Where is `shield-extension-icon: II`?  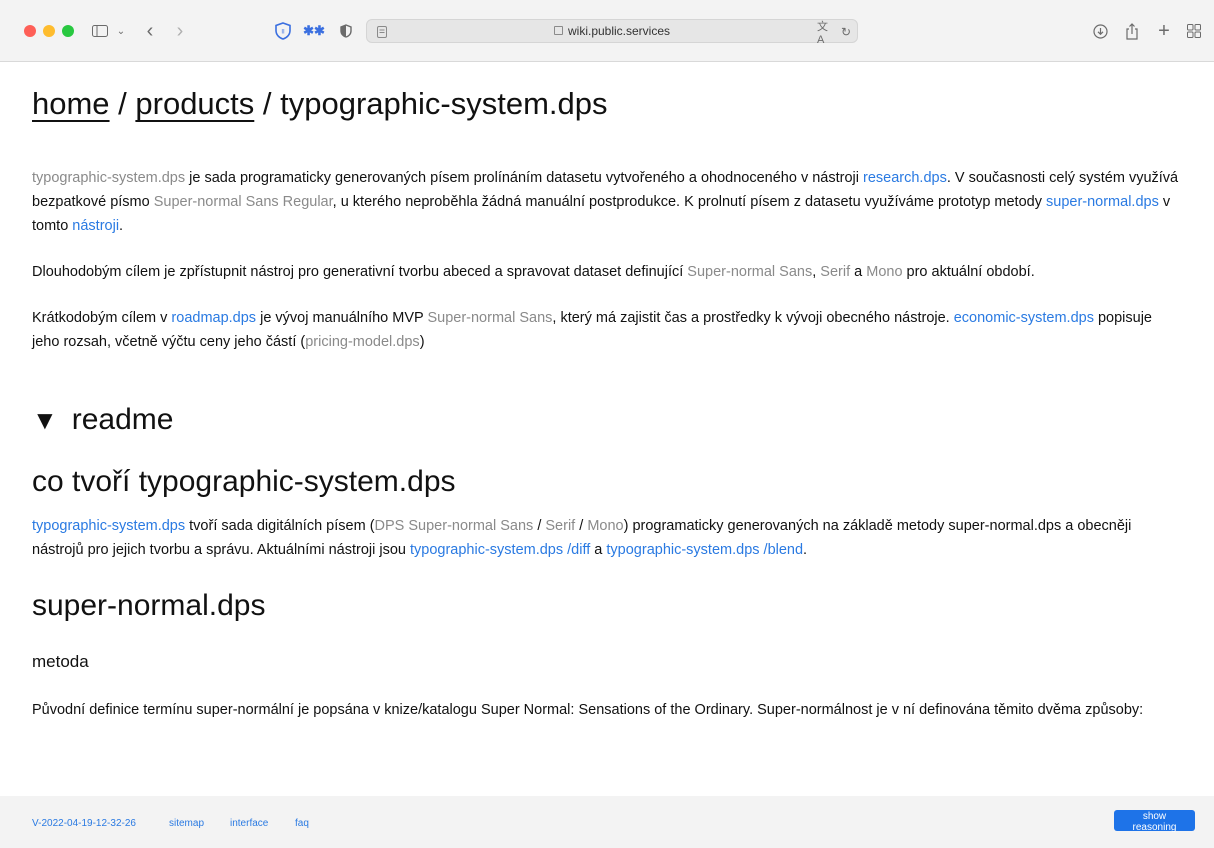 shield-extension-icon: II is located at coordinates (283, 31).